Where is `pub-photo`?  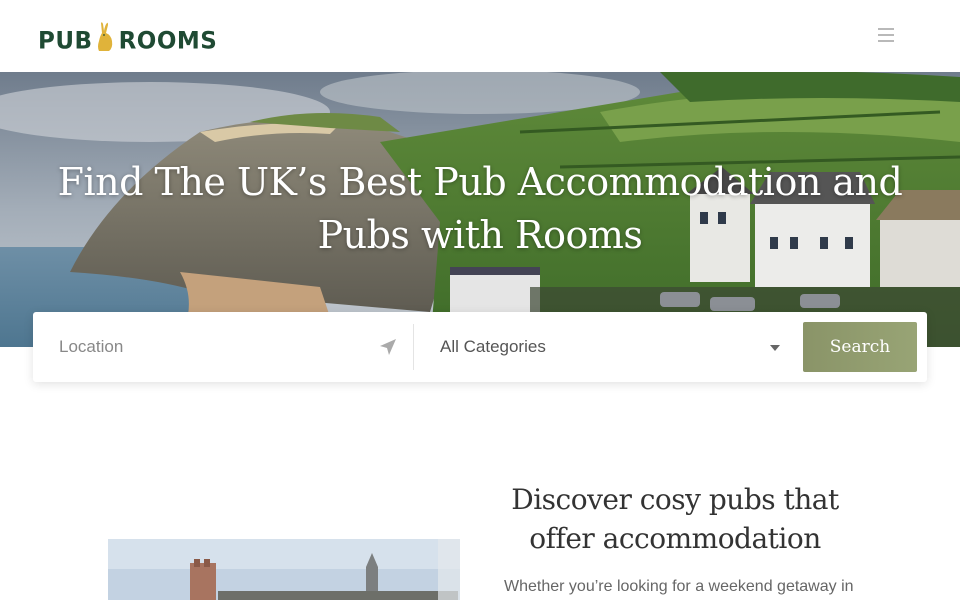 pub-photo is located at coordinates (284, 569).